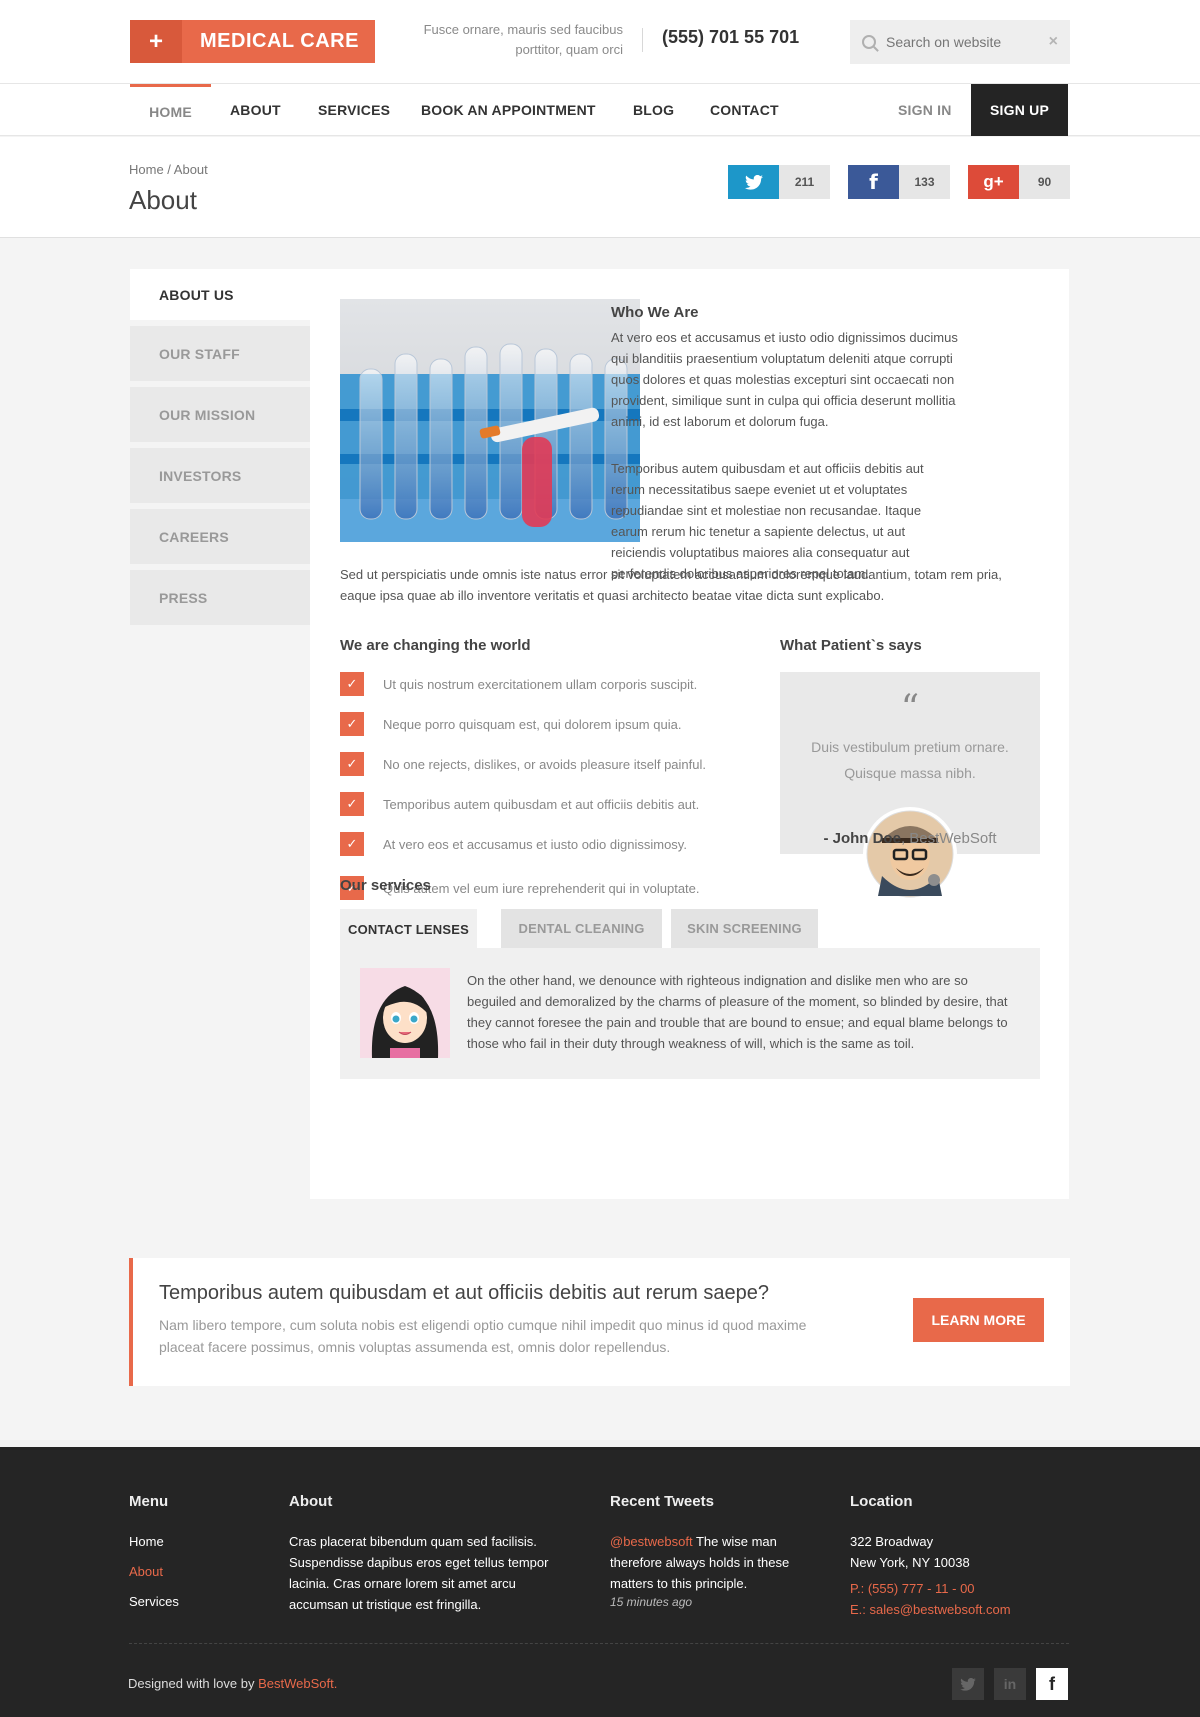 The height and width of the screenshot is (1717, 1200). Describe the element at coordinates (910, 1562) in the screenshot. I see `address-line-2: New York, NY 10038` at that location.